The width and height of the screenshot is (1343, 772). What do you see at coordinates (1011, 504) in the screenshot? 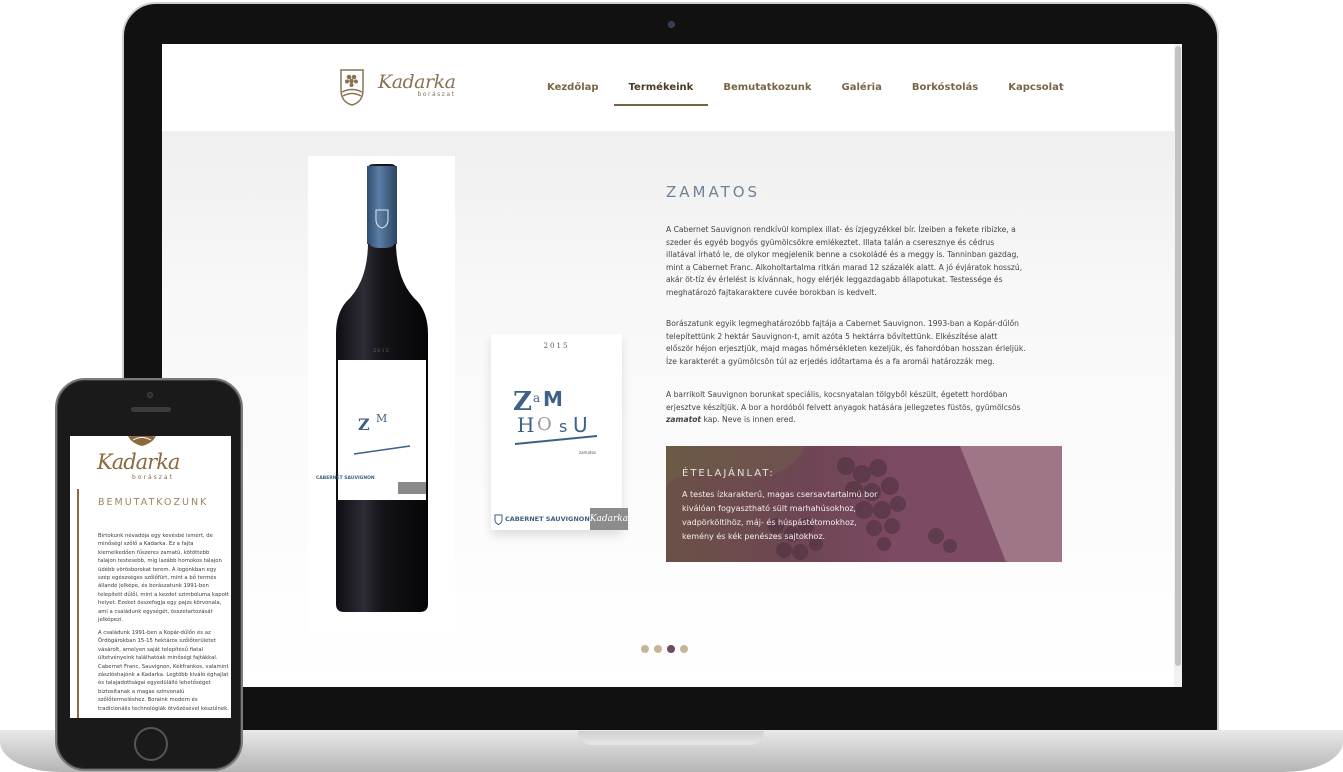
I see `decorative-shape` at bounding box center [1011, 504].